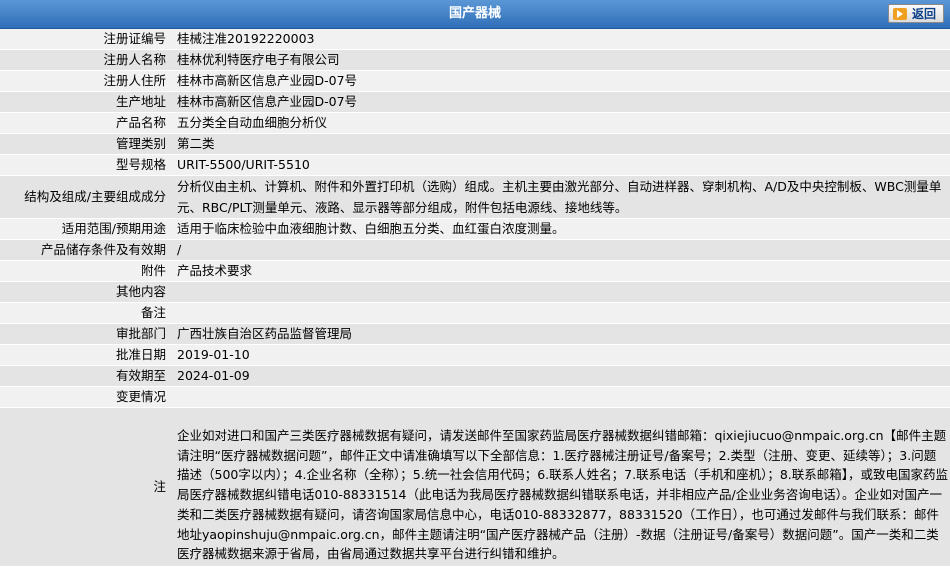 This screenshot has height=567, width=950. What do you see at coordinates (85, 397) in the screenshot?
I see `field-label: 变更情况` at bounding box center [85, 397].